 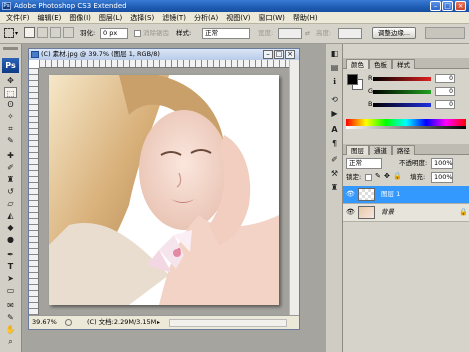 I want to click on swap-dimensions-icon: ⇄, so click(x=307, y=33).